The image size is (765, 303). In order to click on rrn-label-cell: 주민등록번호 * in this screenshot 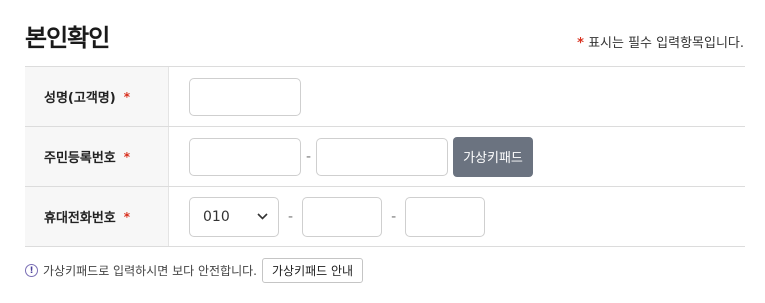, I will do `click(97, 156)`.